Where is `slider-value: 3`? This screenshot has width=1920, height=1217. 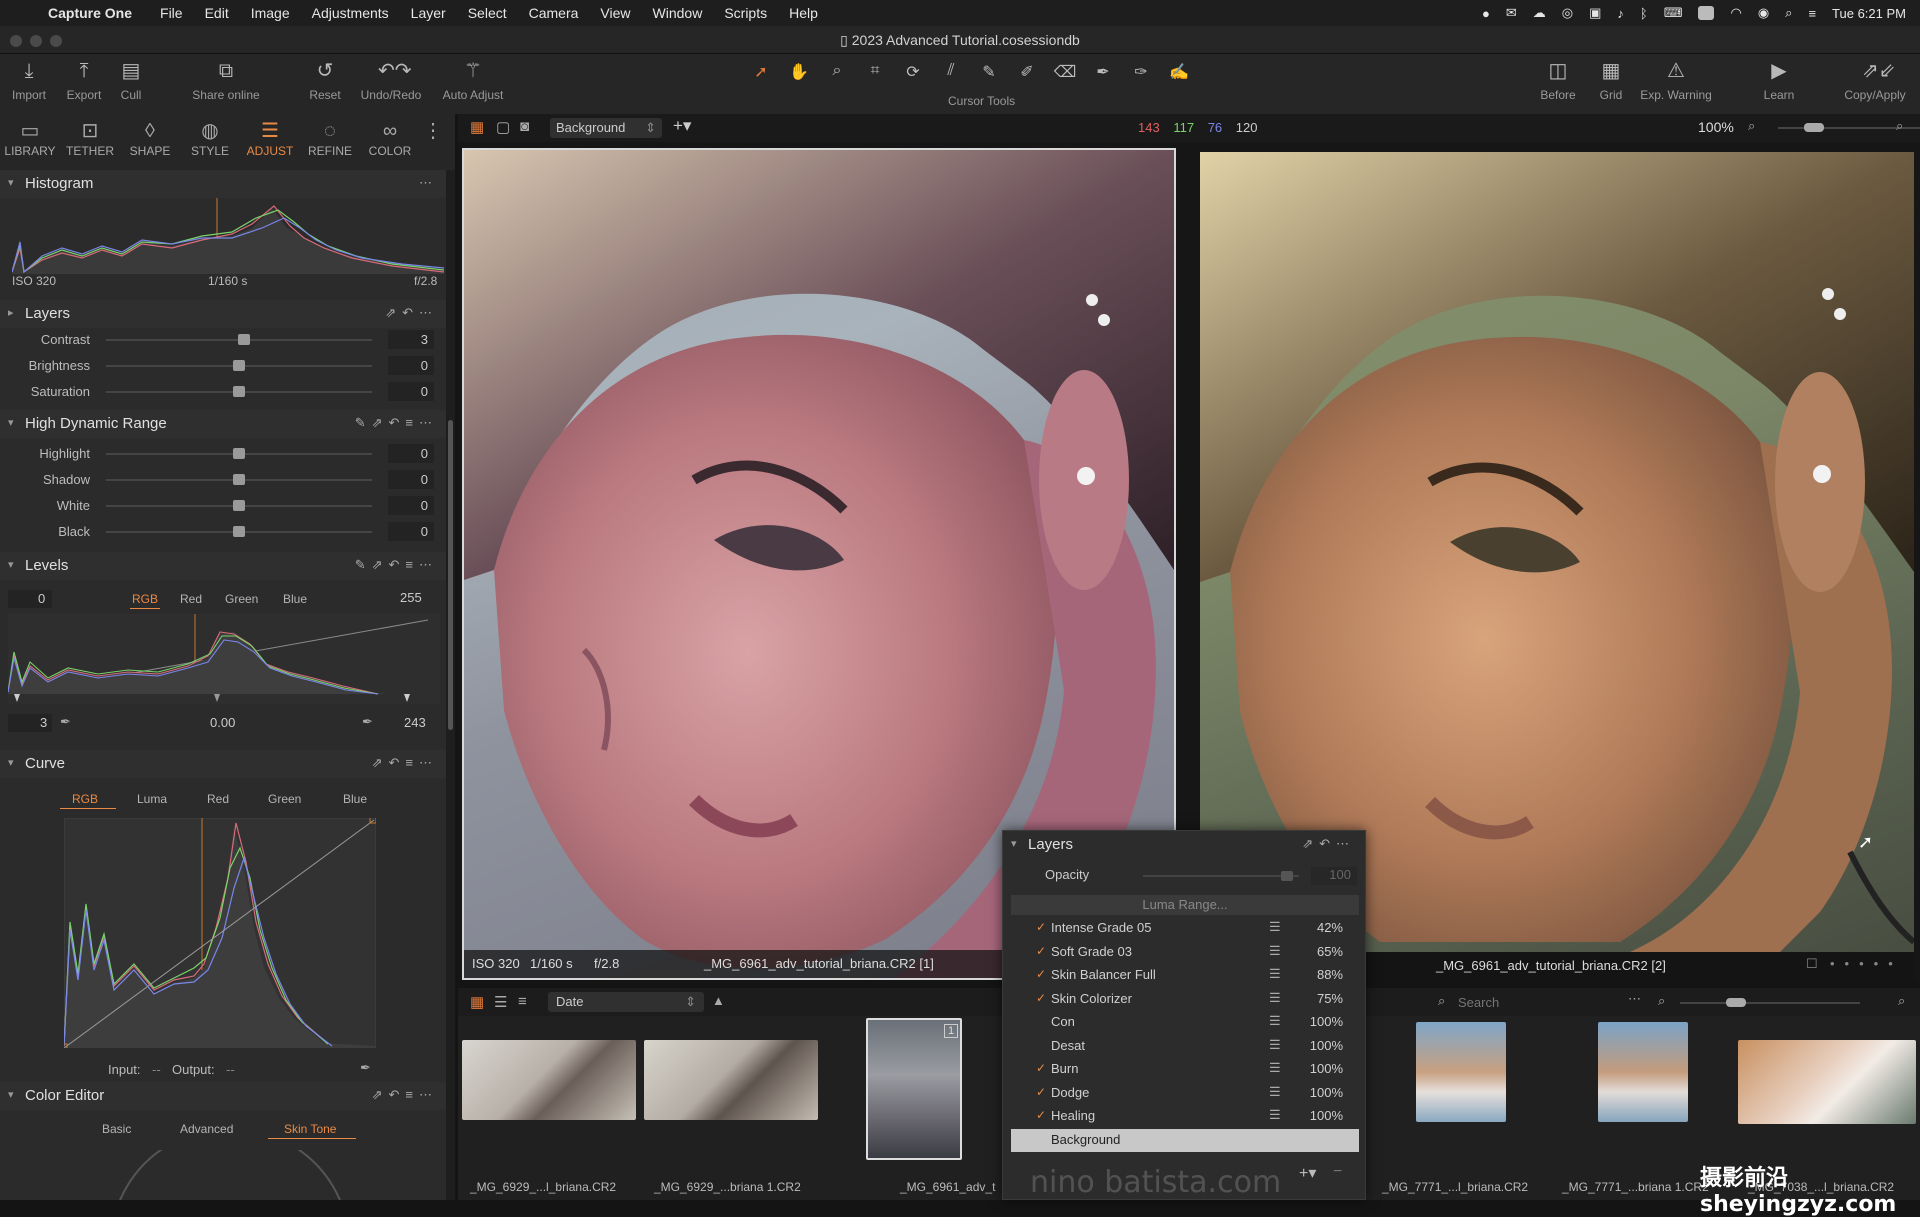 slider-value: 3 is located at coordinates (411, 339).